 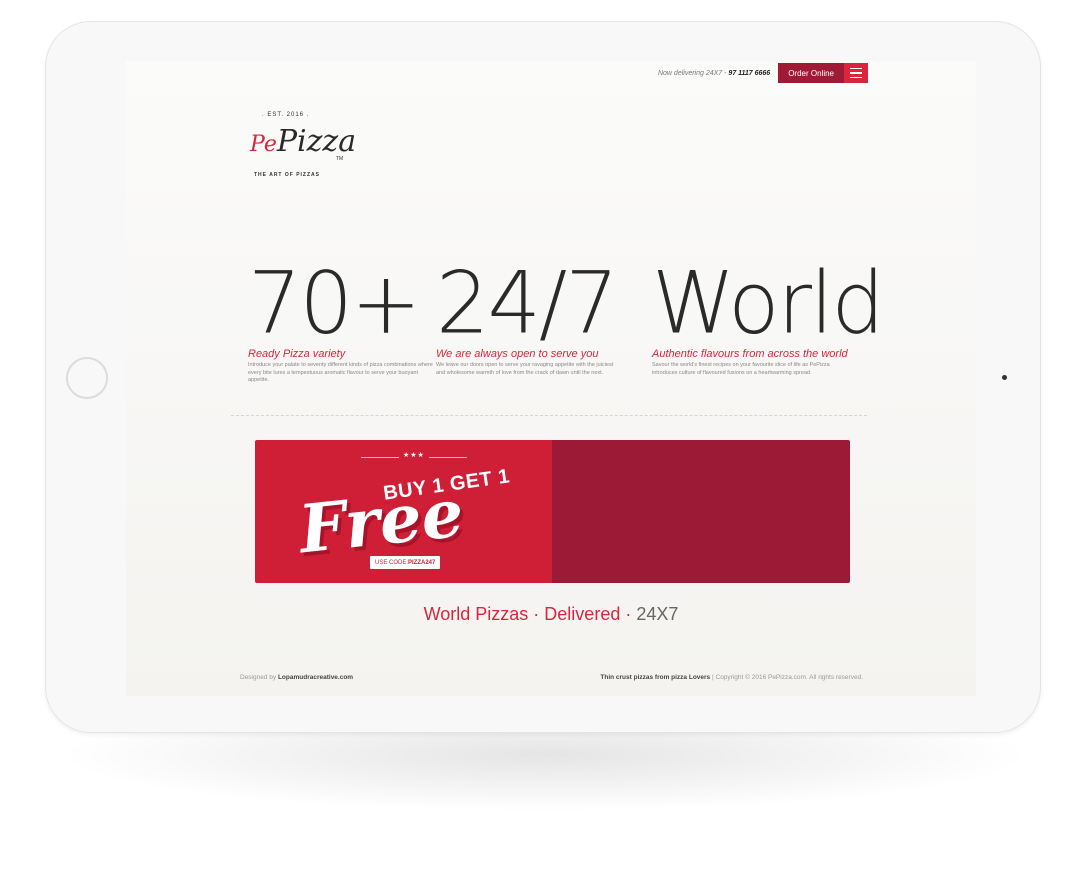 What do you see at coordinates (405, 562) in the screenshot?
I see `promo-code-badge: USE CODE: PIZZA247` at bounding box center [405, 562].